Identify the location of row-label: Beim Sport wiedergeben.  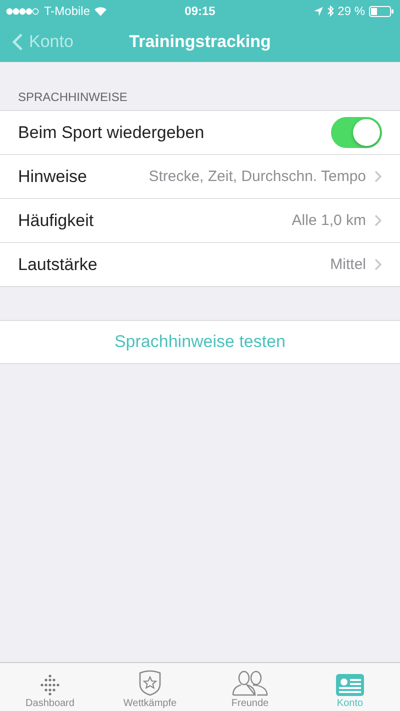
(112, 132).